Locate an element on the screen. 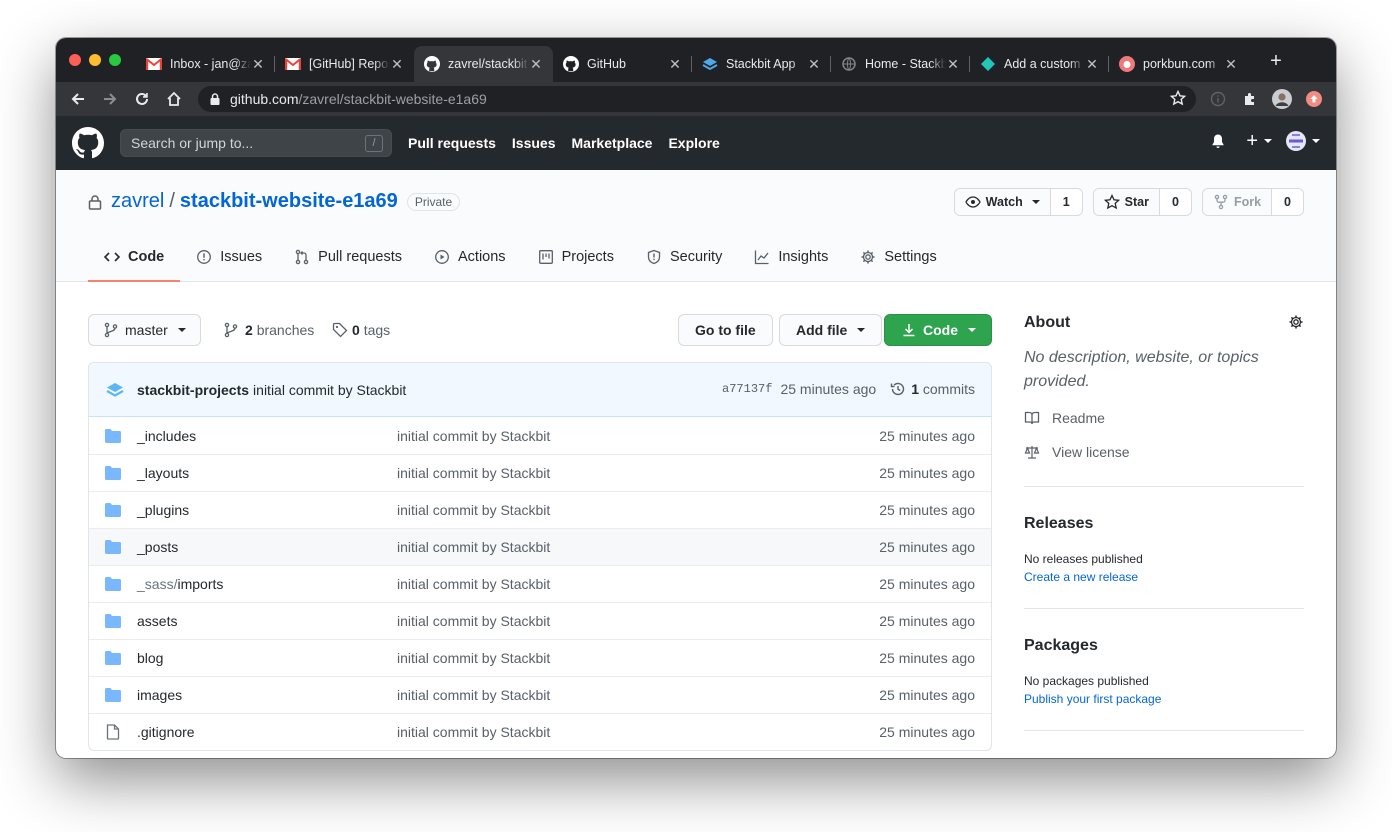 This screenshot has height=832, width=1392. github-logo-icon is located at coordinates (88, 143).